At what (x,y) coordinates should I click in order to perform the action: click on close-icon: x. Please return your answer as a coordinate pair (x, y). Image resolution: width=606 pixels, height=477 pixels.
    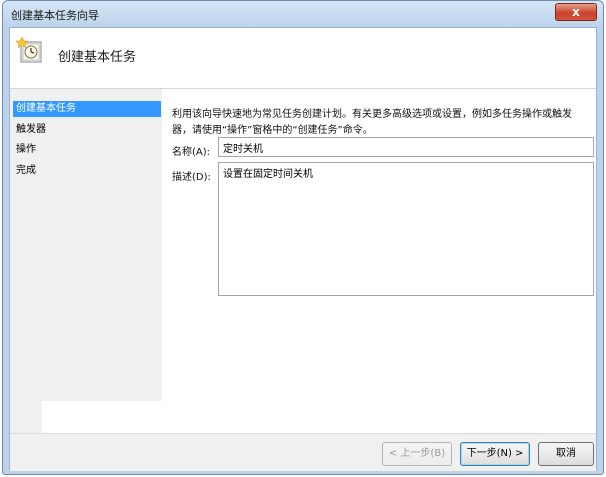
    Looking at the image, I should click on (576, 12).